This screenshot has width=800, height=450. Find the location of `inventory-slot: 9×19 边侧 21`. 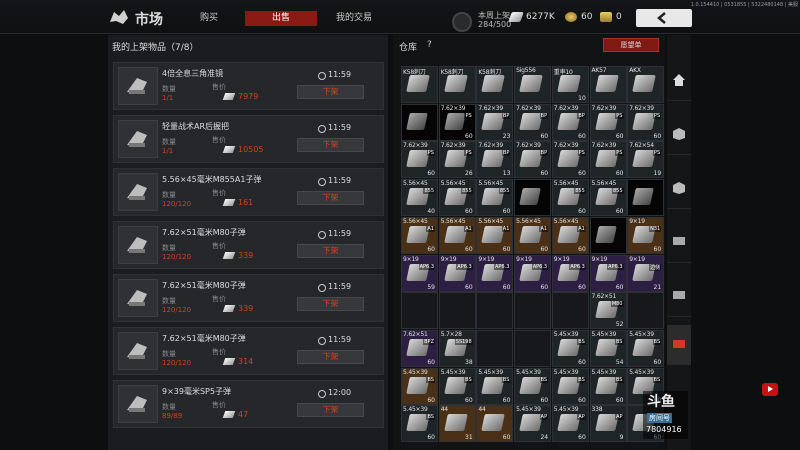

inventory-slot: 9×19 边侧 21 is located at coordinates (646, 273).